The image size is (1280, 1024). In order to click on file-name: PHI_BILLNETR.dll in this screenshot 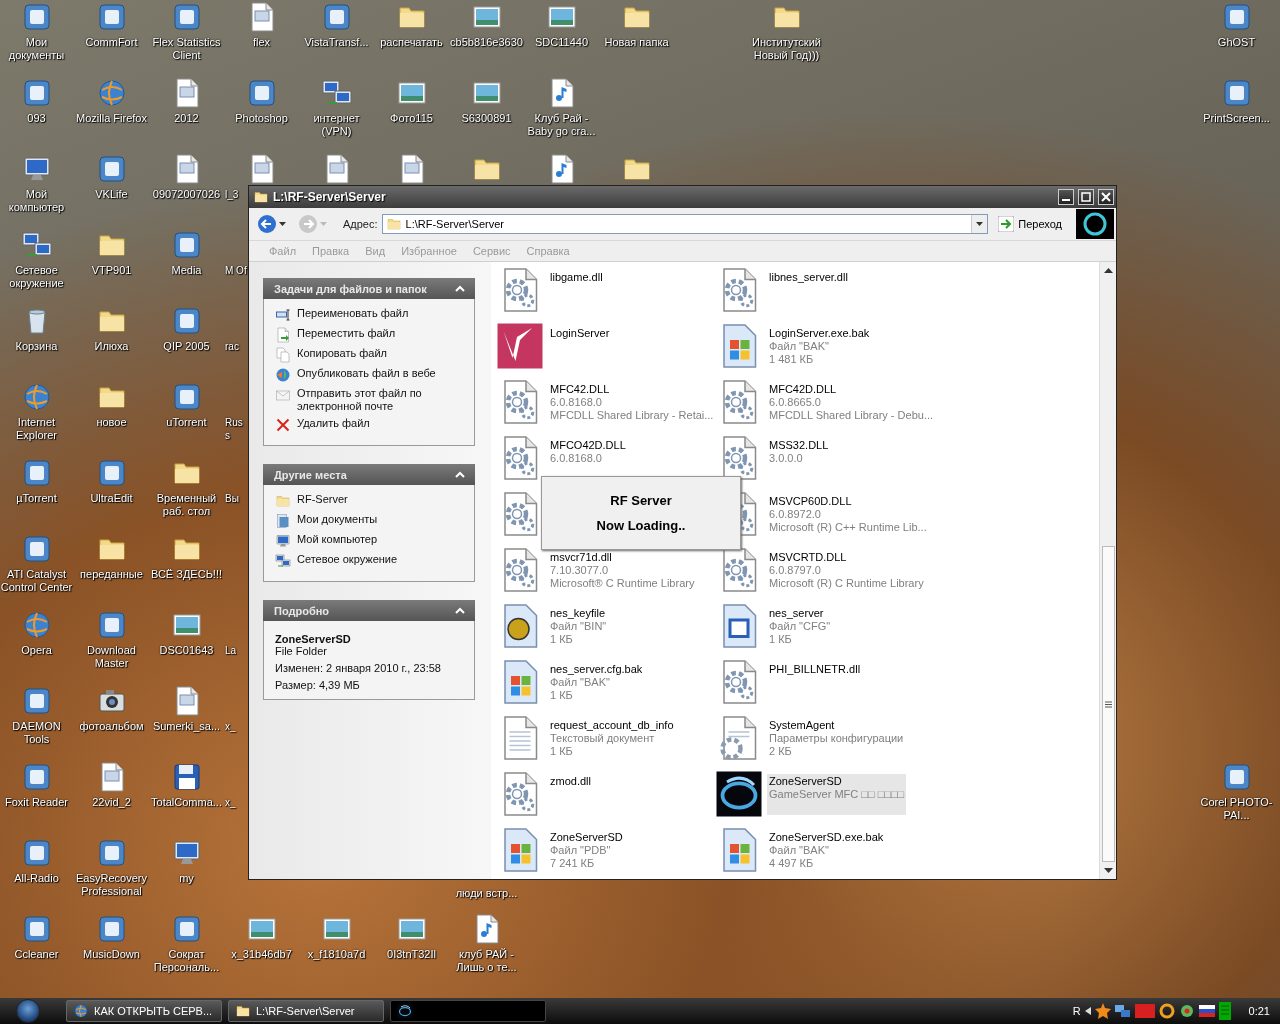, I will do `click(815, 669)`.